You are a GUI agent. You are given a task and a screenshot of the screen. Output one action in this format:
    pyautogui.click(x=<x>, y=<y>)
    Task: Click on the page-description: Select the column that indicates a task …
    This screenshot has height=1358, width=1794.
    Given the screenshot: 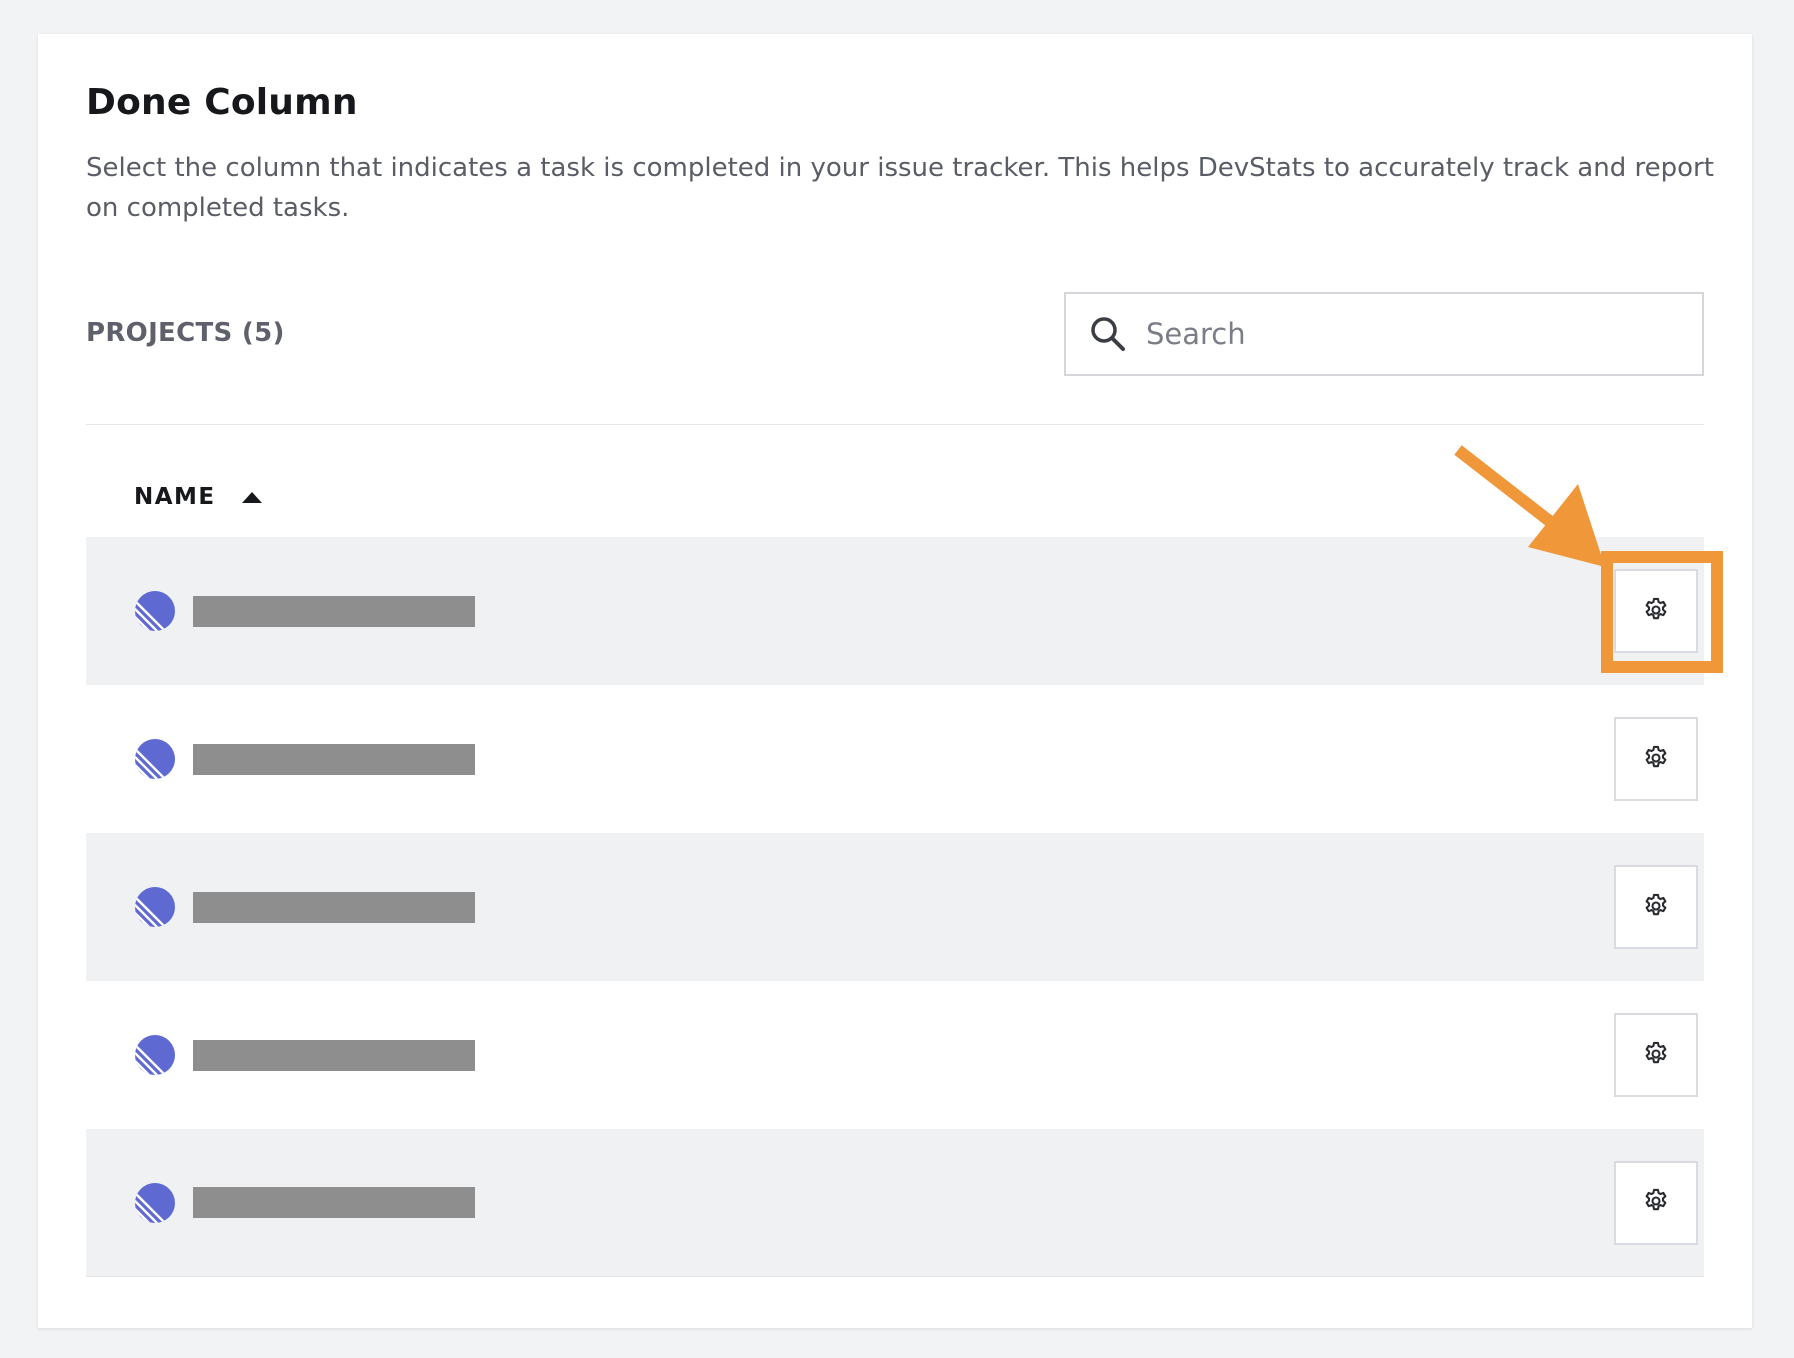 What is the action you would take?
    pyautogui.click(x=900, y=188)
    